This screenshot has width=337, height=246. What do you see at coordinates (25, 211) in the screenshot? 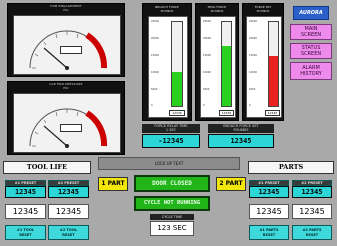
I see `tool1-count: 12345` at bounding box center [25, 211].